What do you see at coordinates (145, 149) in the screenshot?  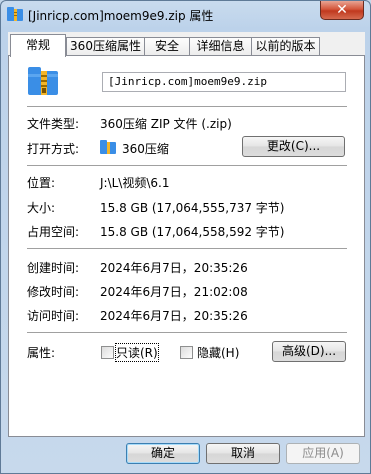 I see `opens-with-value: 360压缩` at bounding box center [145, 149].